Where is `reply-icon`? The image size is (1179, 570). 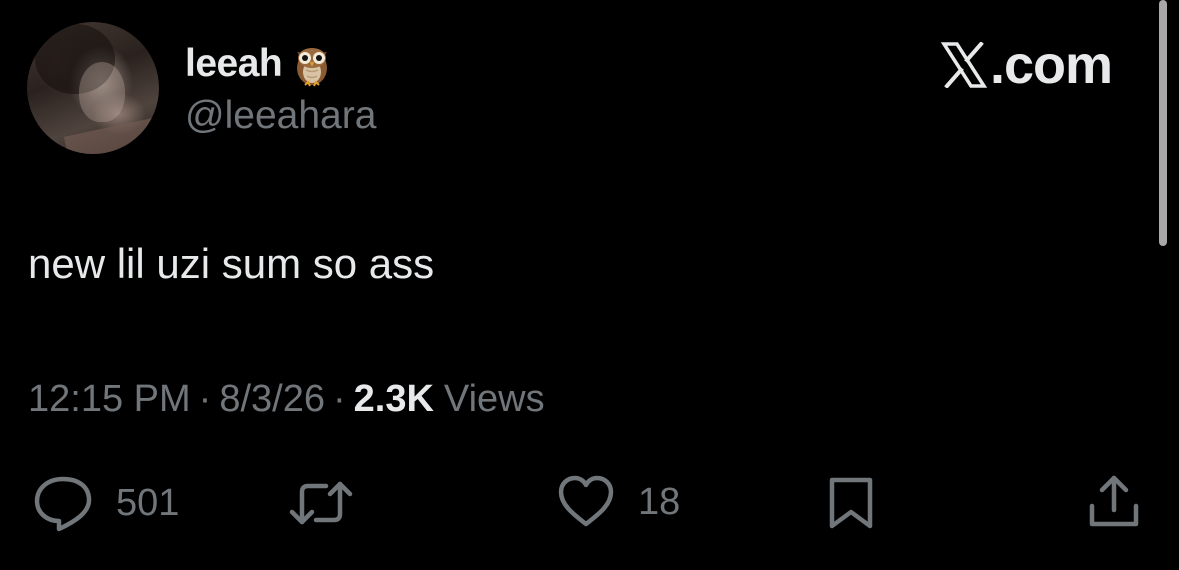 reply-icon is located at coordinates (63, 504).